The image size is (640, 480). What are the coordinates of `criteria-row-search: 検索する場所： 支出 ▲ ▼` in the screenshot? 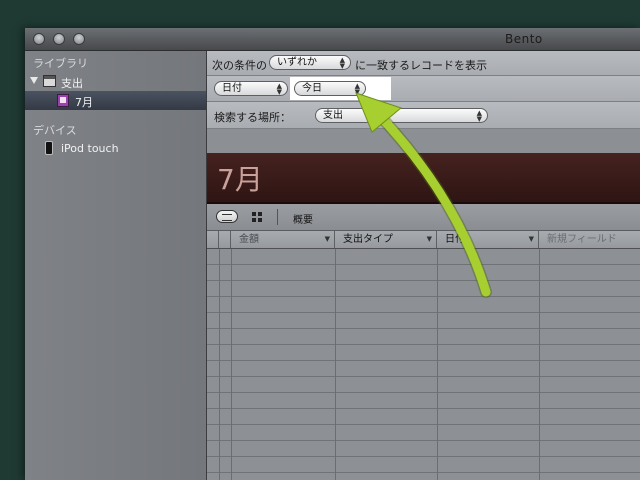 It's located at (423, 115).